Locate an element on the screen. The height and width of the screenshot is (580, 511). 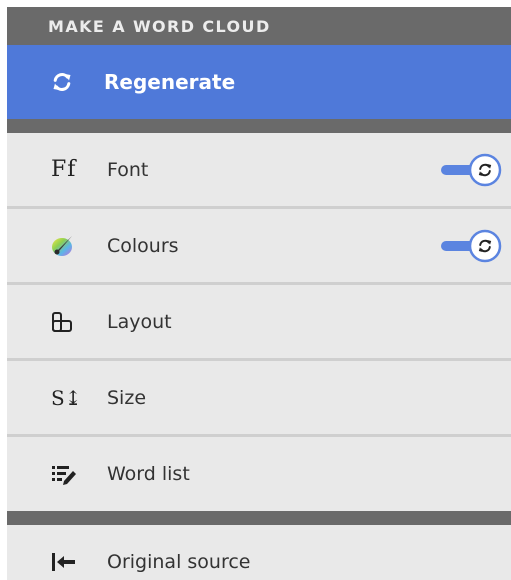
font-randomize-toggle is located at coordinates (471, 170).